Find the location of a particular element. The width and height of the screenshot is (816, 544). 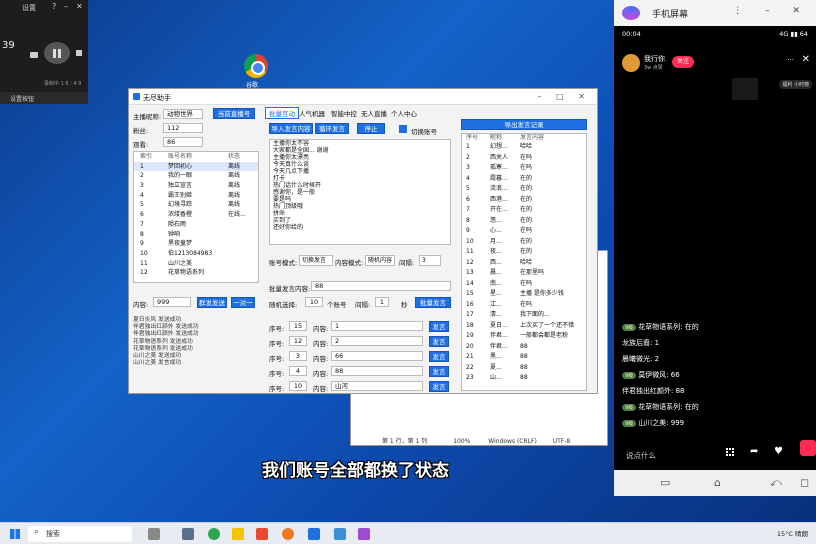

message-item: 主播你太漂亮 is located at coordinates (360, 157).